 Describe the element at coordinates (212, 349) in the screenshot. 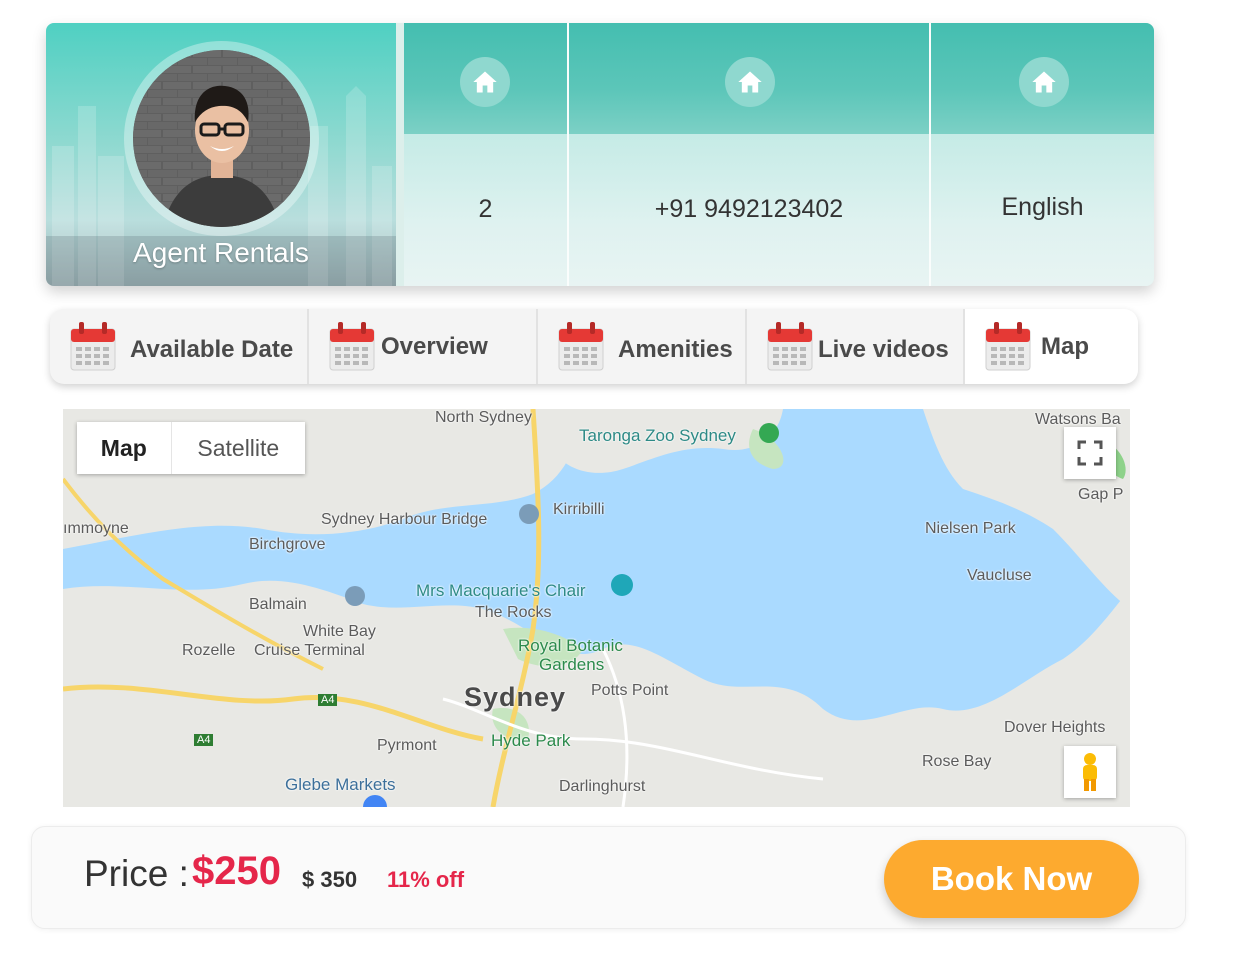

I see `tab-label: Available Date` at that location.